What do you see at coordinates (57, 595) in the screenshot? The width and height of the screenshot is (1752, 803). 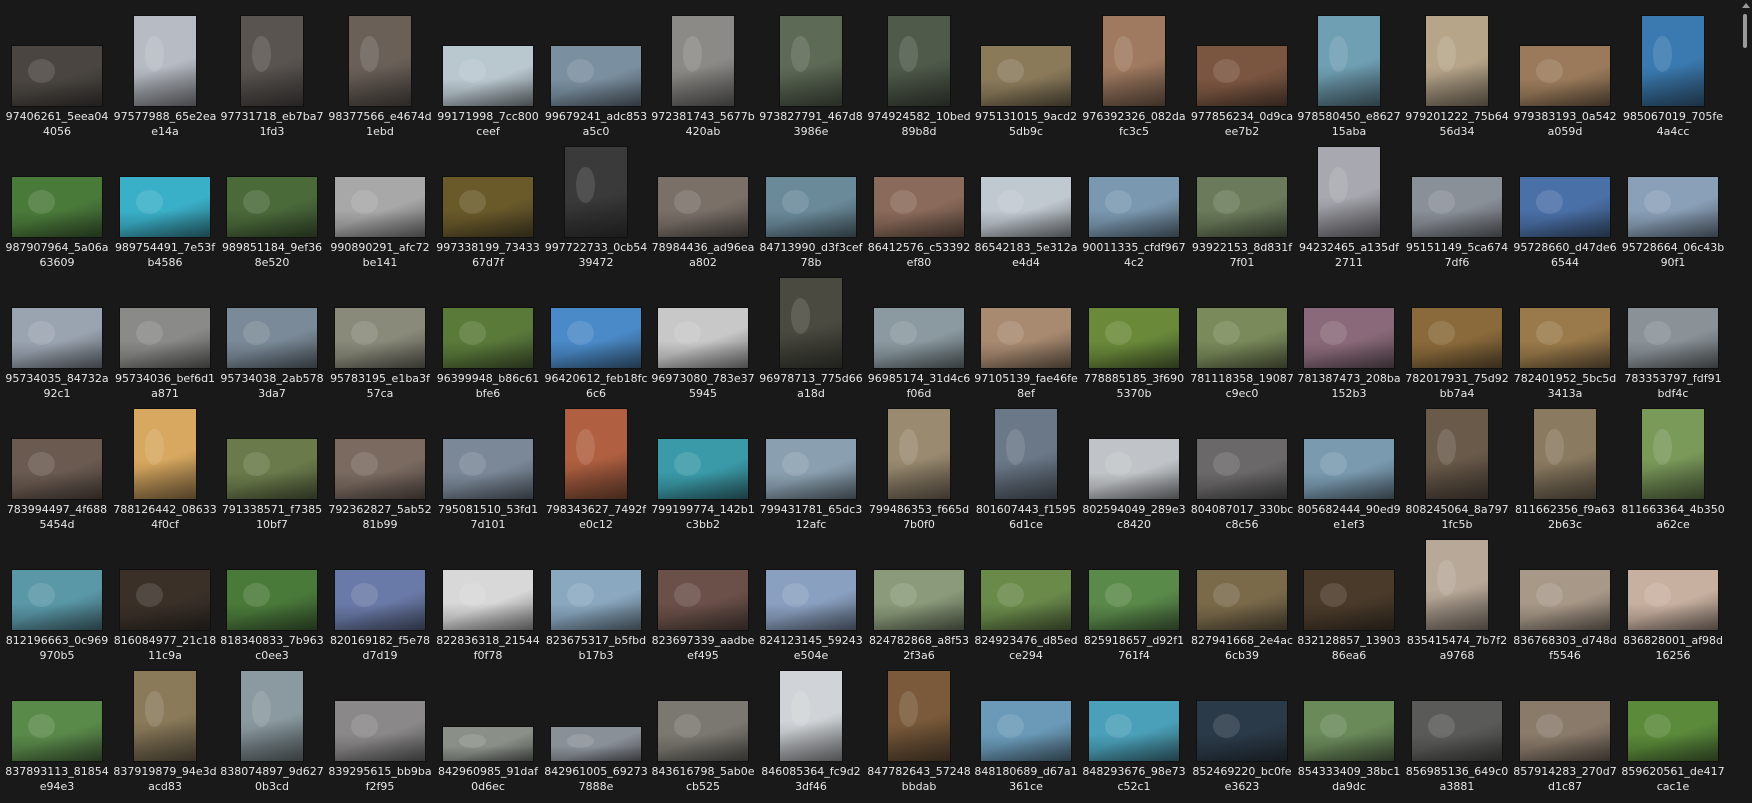 I see `file-item: 812196663_0c969 970b5` at bounding box center [57, 595].